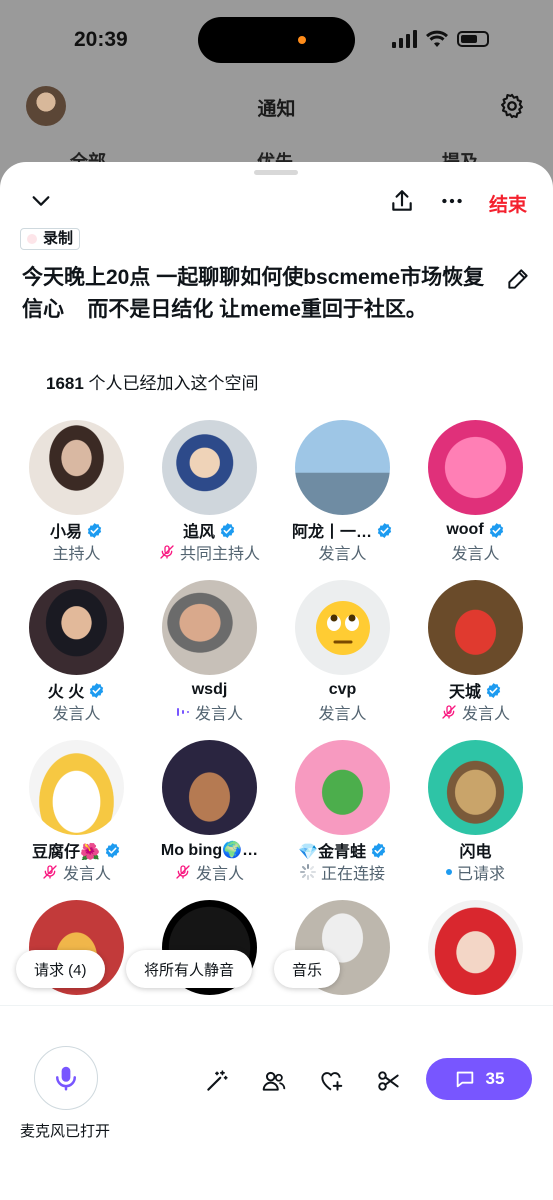 This screenshot has width=553, height=1200. Describe the element at coordinates (101, 39) in the screenshot. I see `status-time: 20:39` at that location.